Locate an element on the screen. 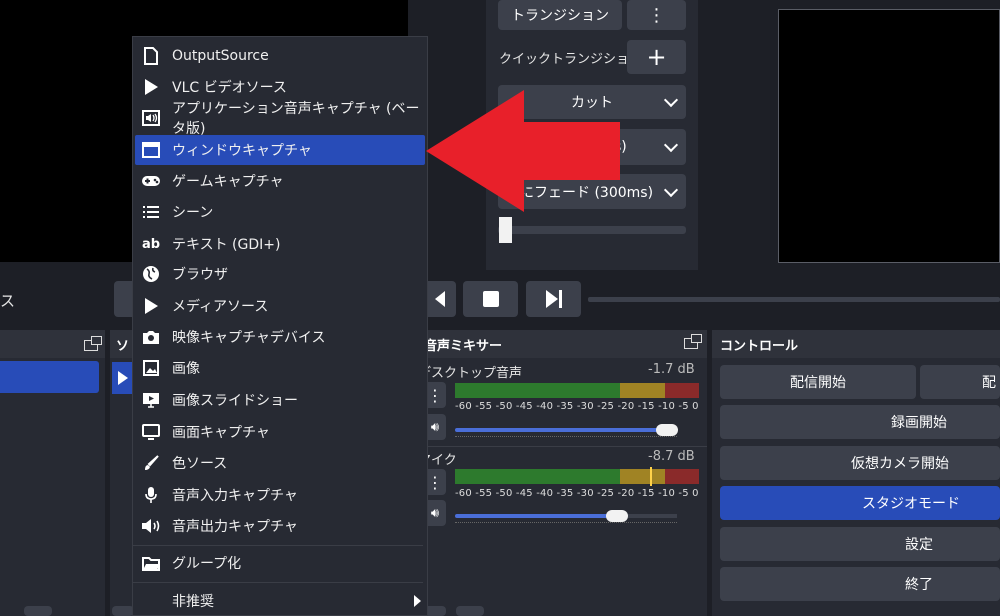 This screenshot has height=616, width=1000. menu-item-deprecated: 非推奨 is located at coordinates (280, 601).